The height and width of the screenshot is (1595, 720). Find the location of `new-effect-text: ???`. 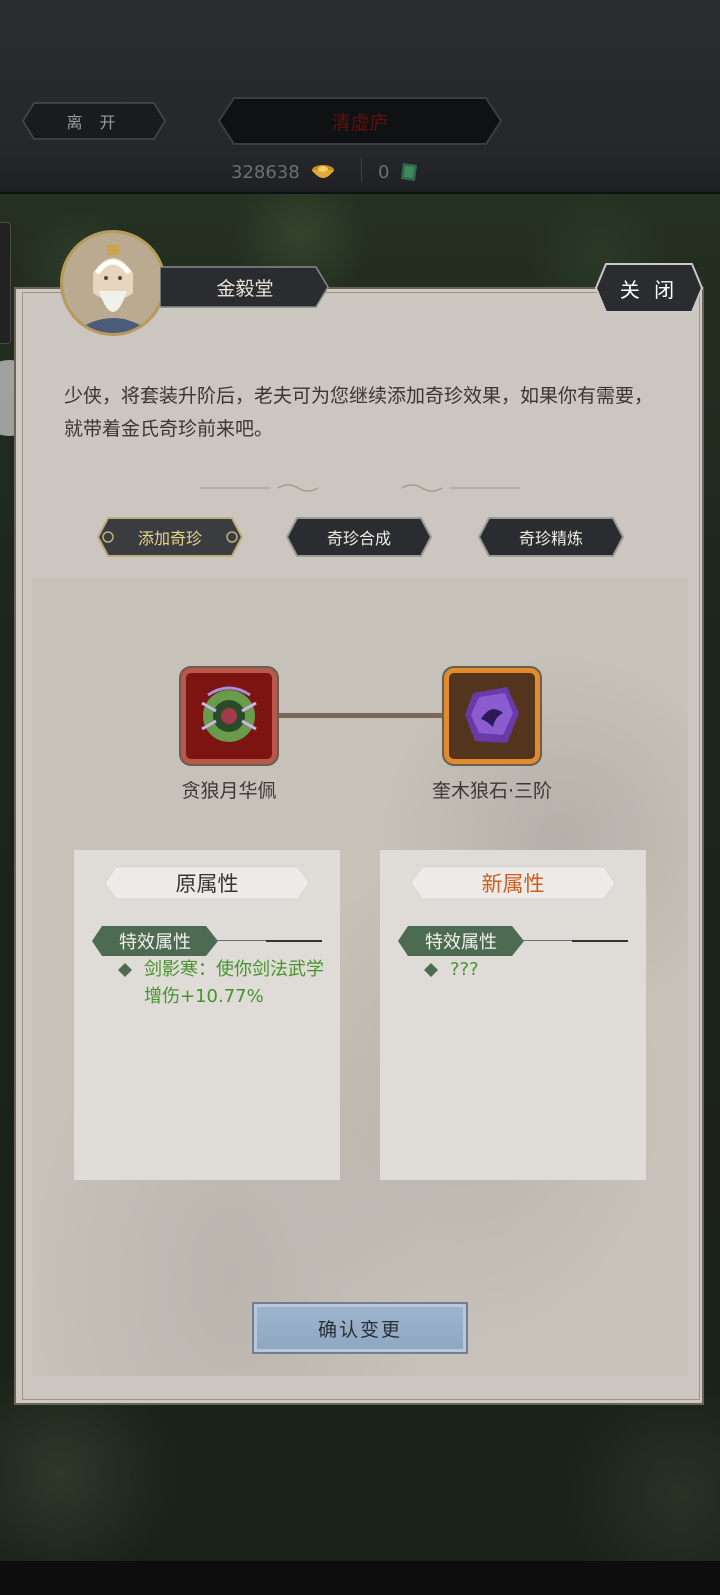

new-effect-text: ??? is located at coordinates (464, 969).